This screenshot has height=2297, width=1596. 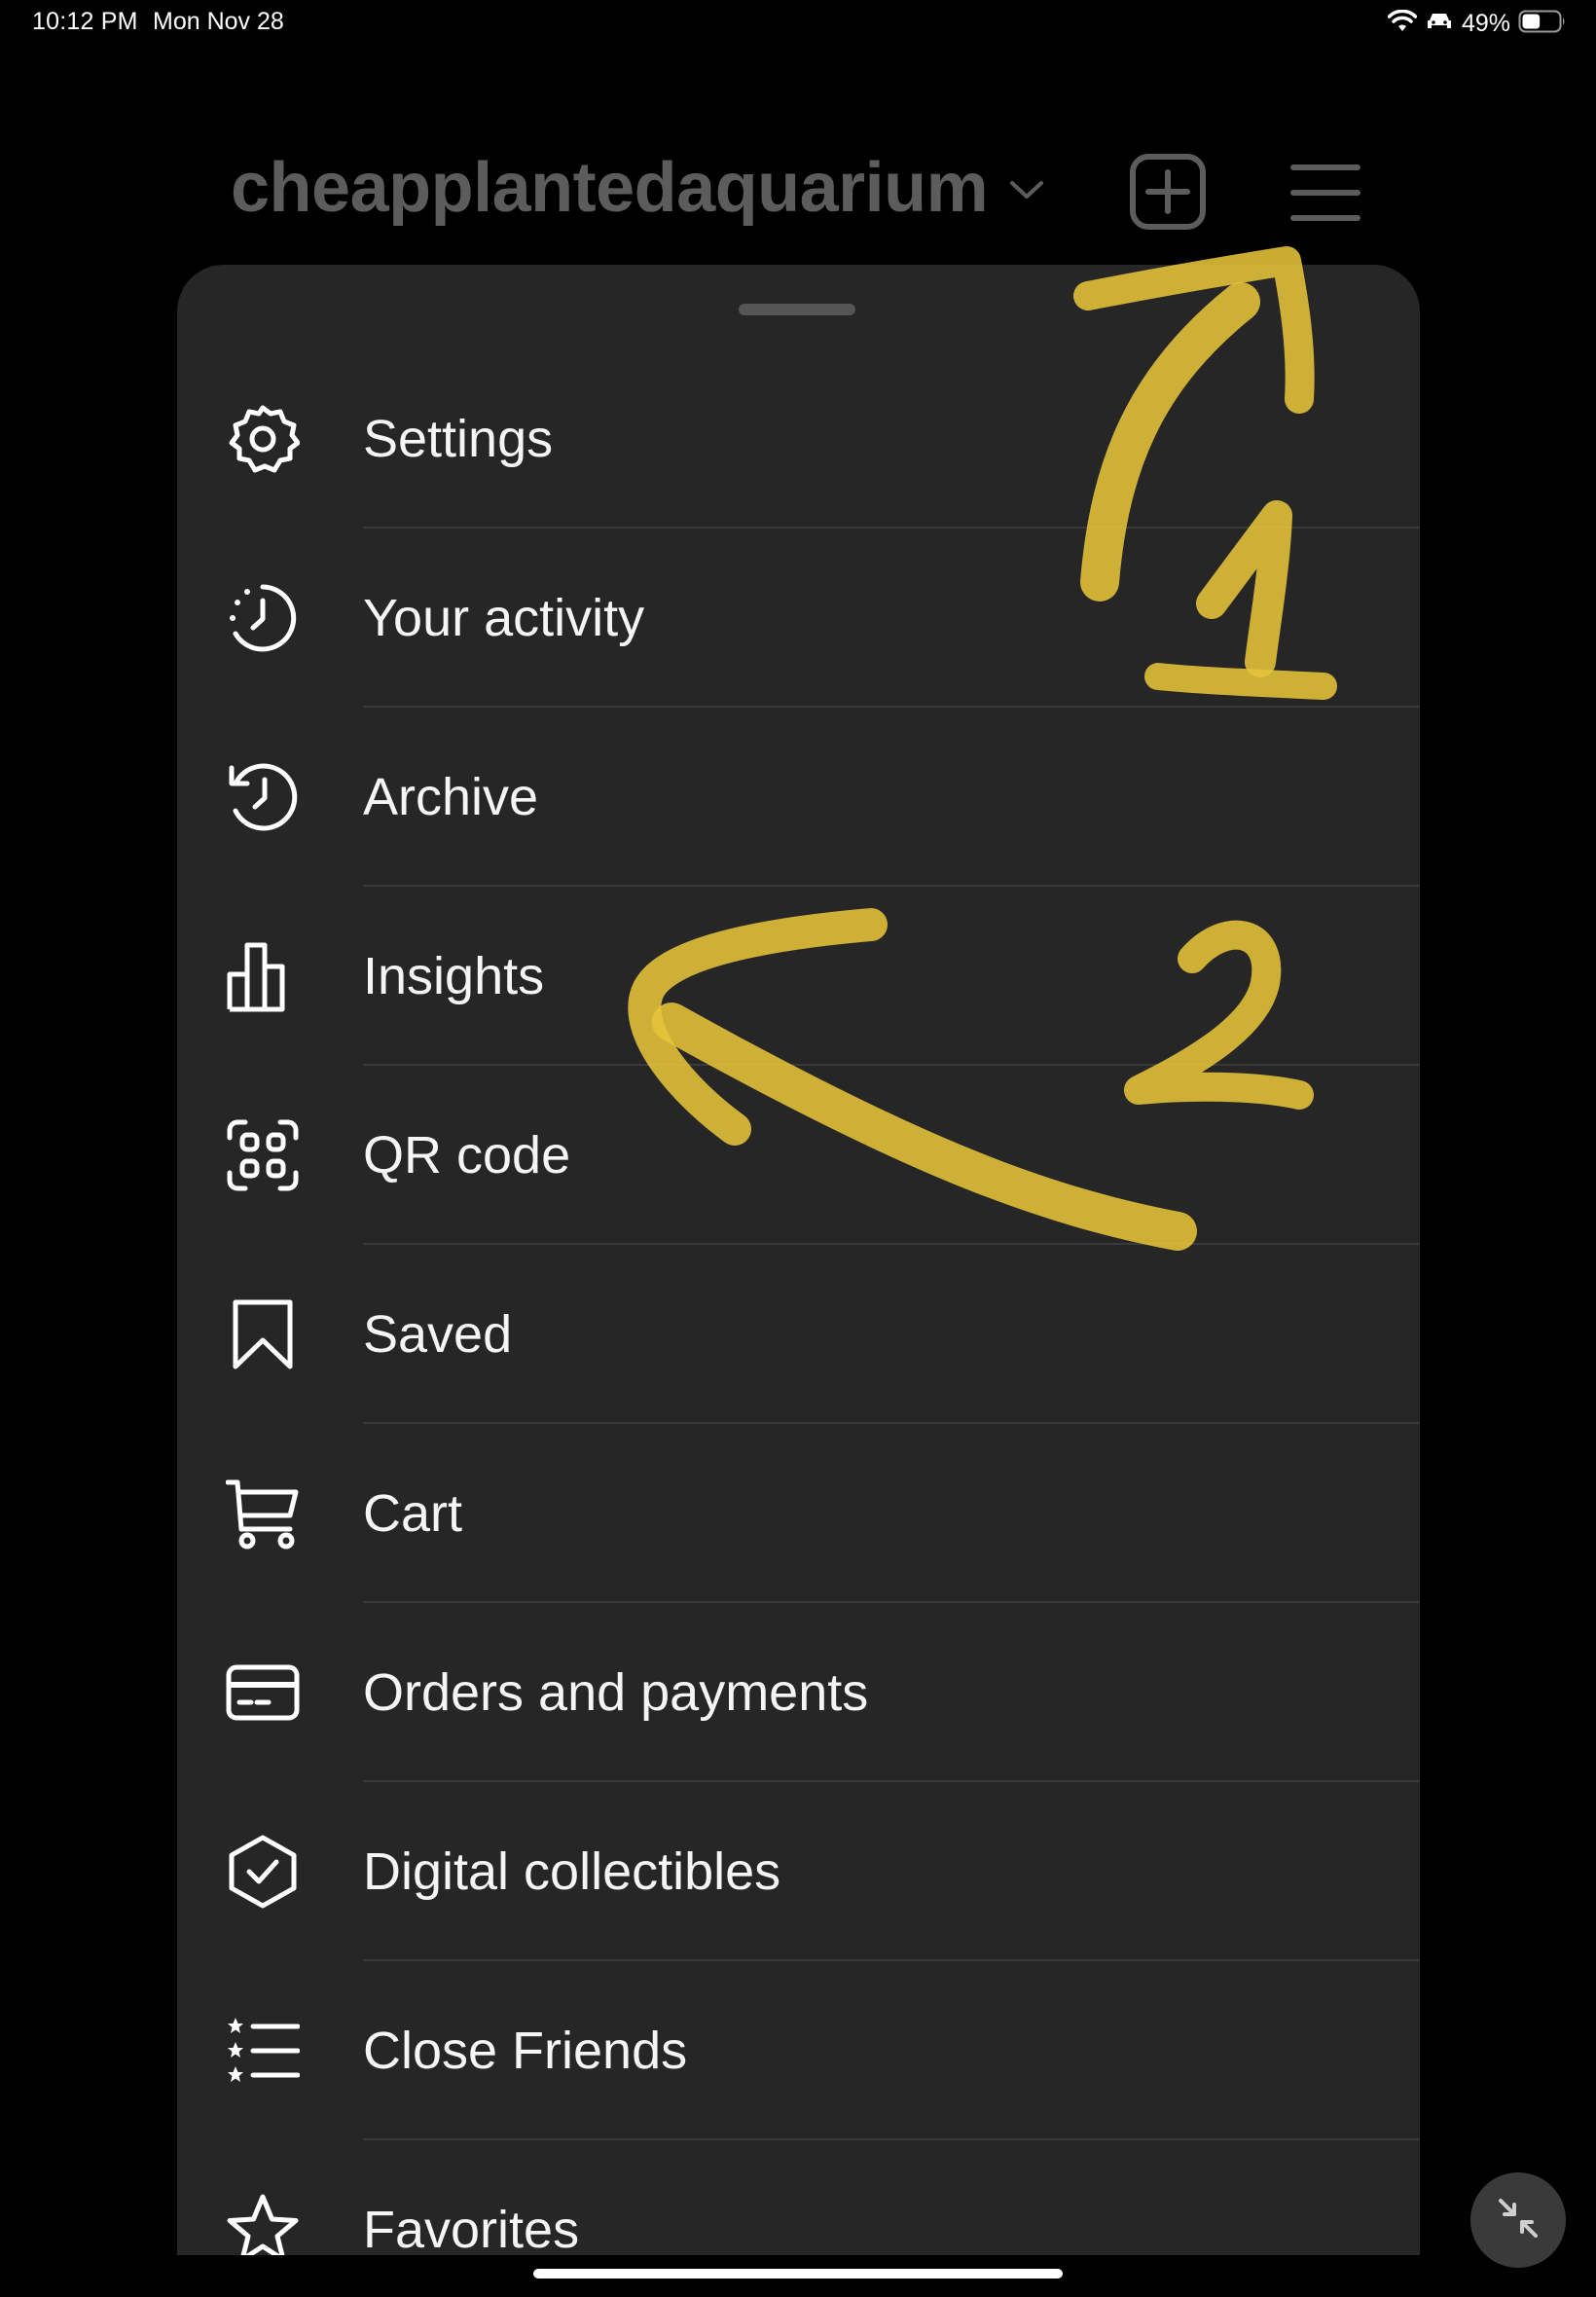 I want to click on menu-label: Favorites, so click(x=471, y=2228).